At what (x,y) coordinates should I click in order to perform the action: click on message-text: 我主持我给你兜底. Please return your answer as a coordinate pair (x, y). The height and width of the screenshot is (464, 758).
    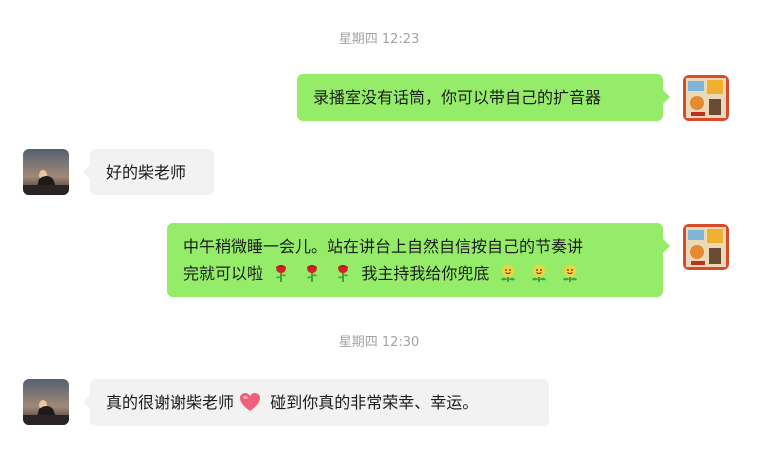
    Looking at the image, I should click on (425, 273).